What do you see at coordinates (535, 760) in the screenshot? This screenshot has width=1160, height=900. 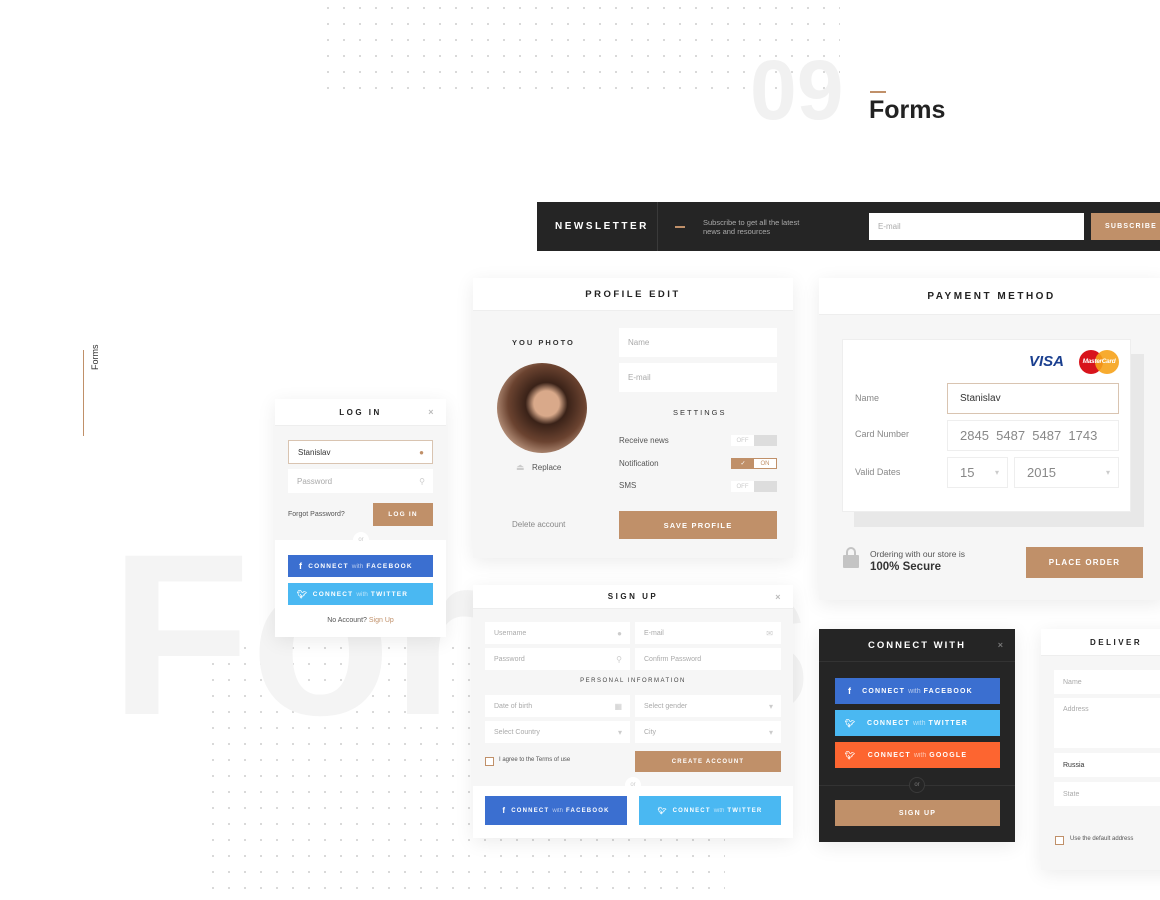 I see `terms-label: I agree to the Terms of use` at bounding box center [535, 760].